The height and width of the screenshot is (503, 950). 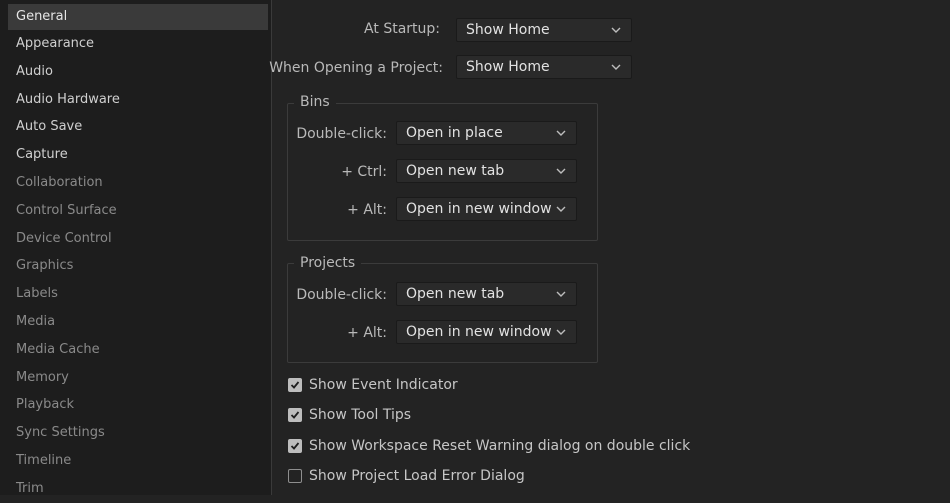 What do you see at coordinates (383, 385) in the screenshot?
I see `show-event-indicator-label: Show Event Indicator` at bounding box center [383, 385].